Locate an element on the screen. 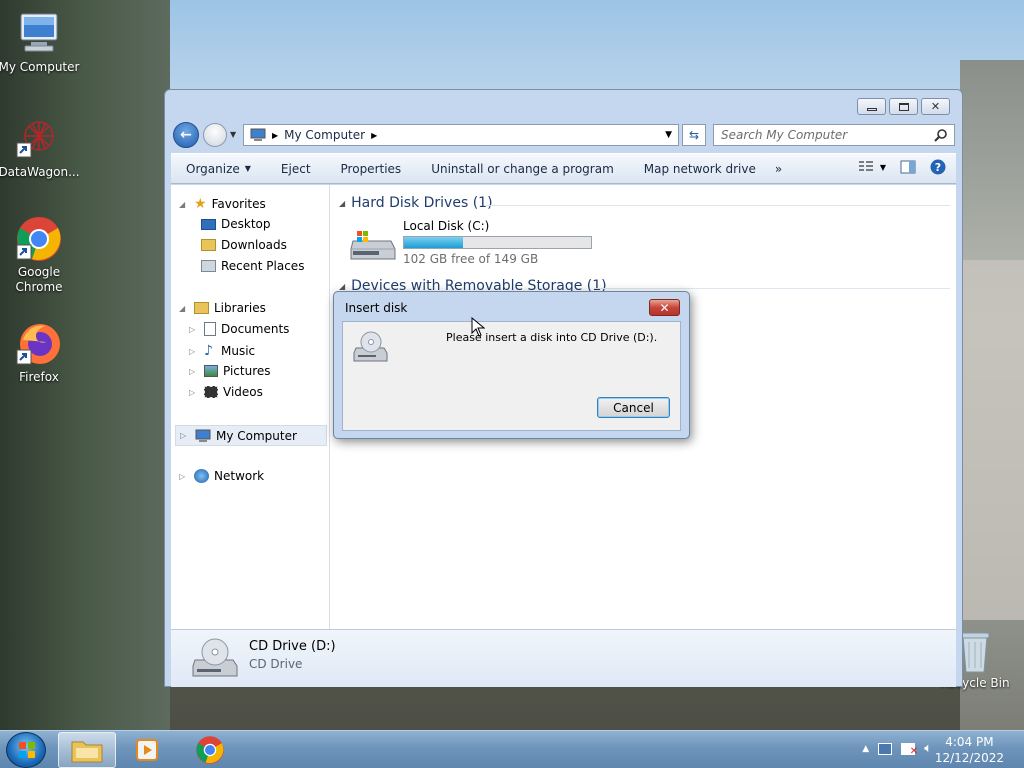 The image size is (1024, 768). chrome-icon is located at coordinates (39, 239).